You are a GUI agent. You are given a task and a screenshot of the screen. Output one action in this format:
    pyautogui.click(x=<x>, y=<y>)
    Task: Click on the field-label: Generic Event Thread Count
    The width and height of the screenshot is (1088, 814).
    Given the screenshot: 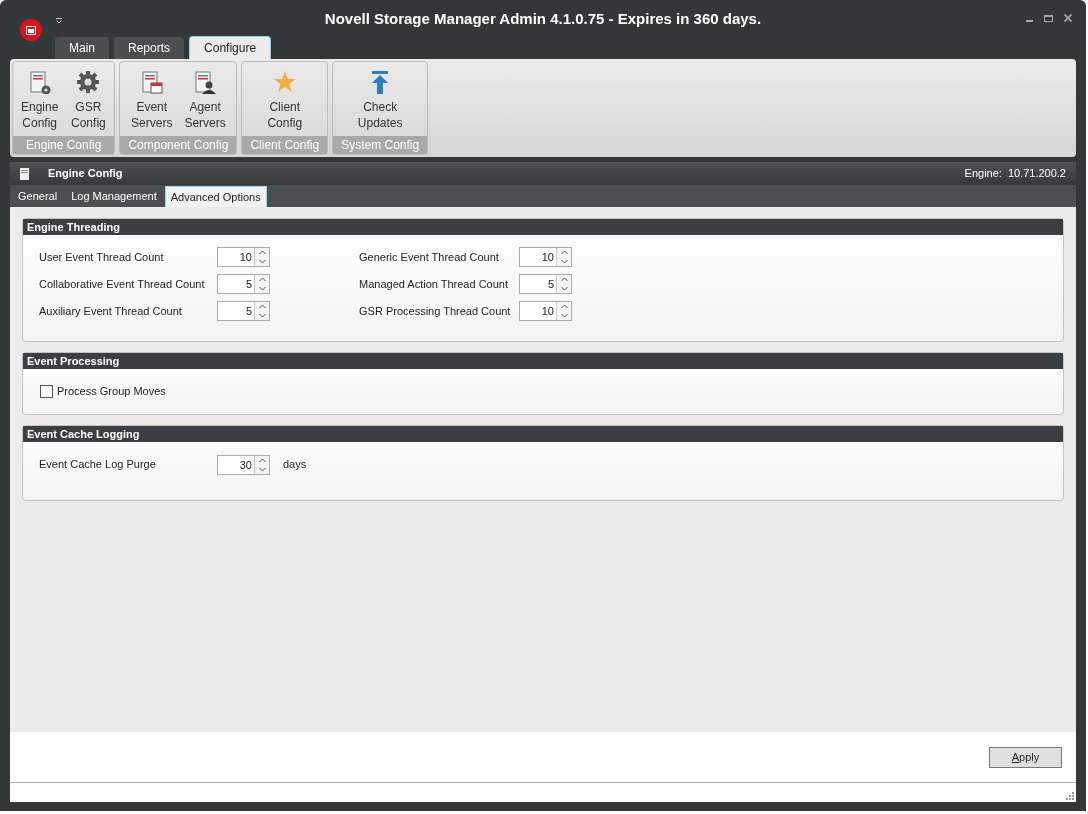 What is the action you would take?
    pyautogui.click(x=429, y=257)
    